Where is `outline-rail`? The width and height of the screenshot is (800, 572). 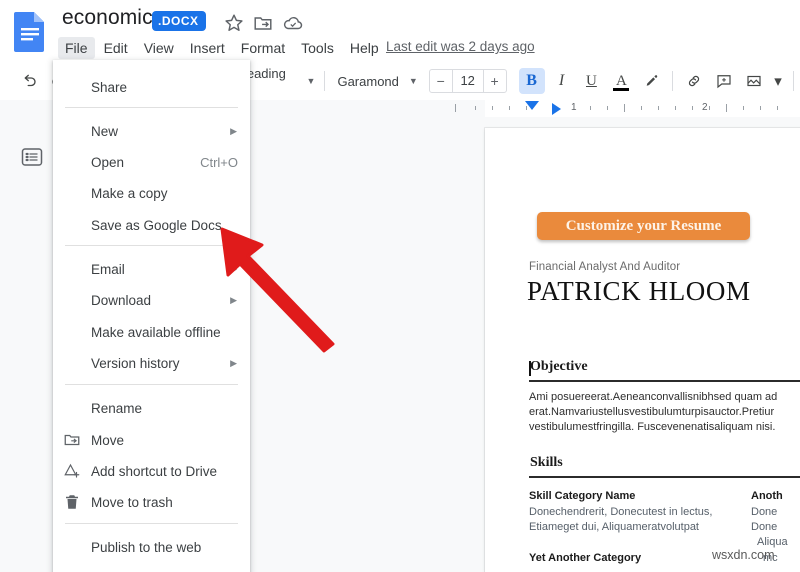 outline-rail is located at coordinates (30, 344).